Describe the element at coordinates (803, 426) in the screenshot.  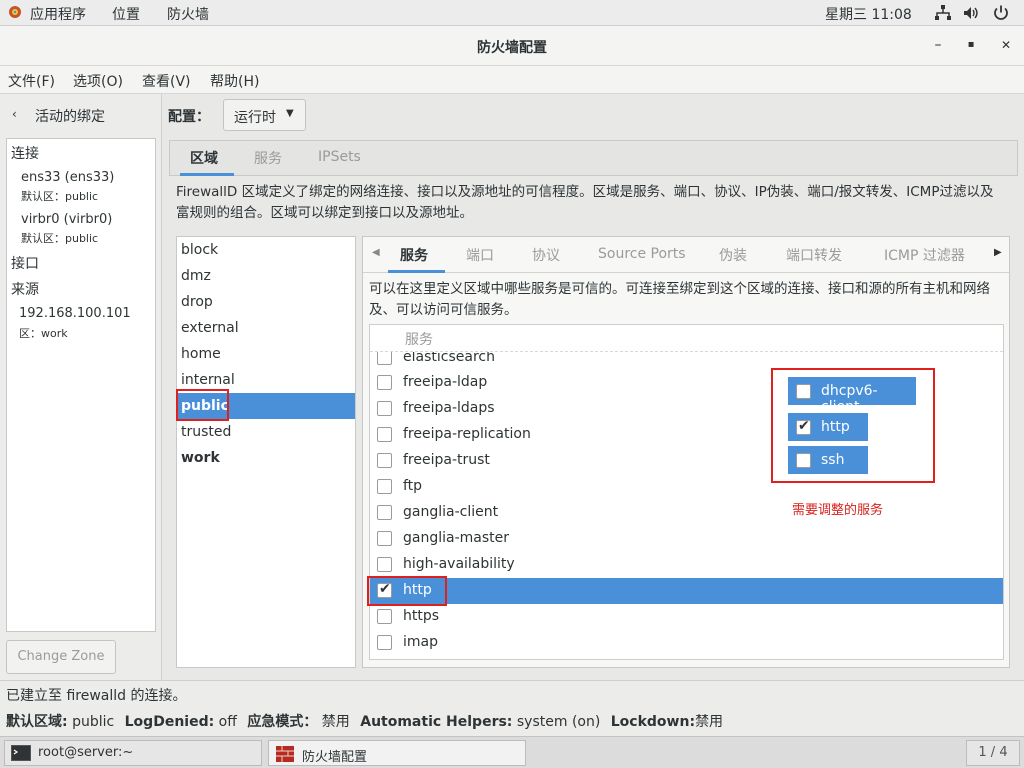
I see `annotation-checkbox-checked` at that location.